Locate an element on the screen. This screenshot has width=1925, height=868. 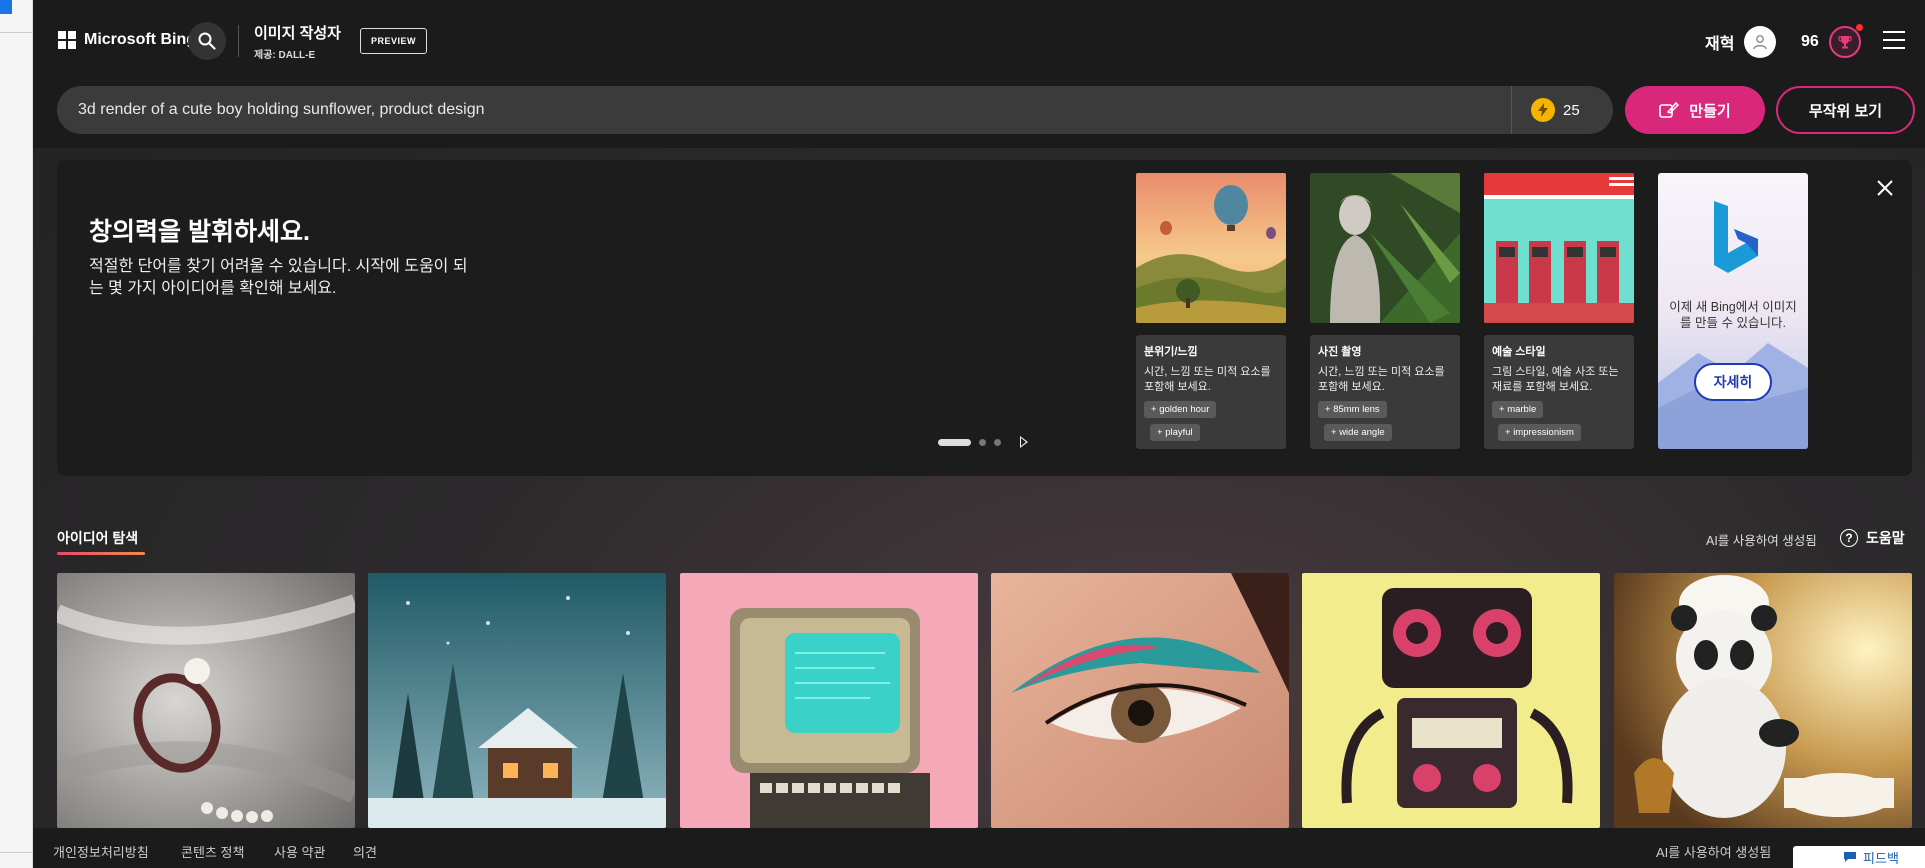
ai-generated-label: AI를 사용하여 생성됨 is located at coordinates (1761, 541).